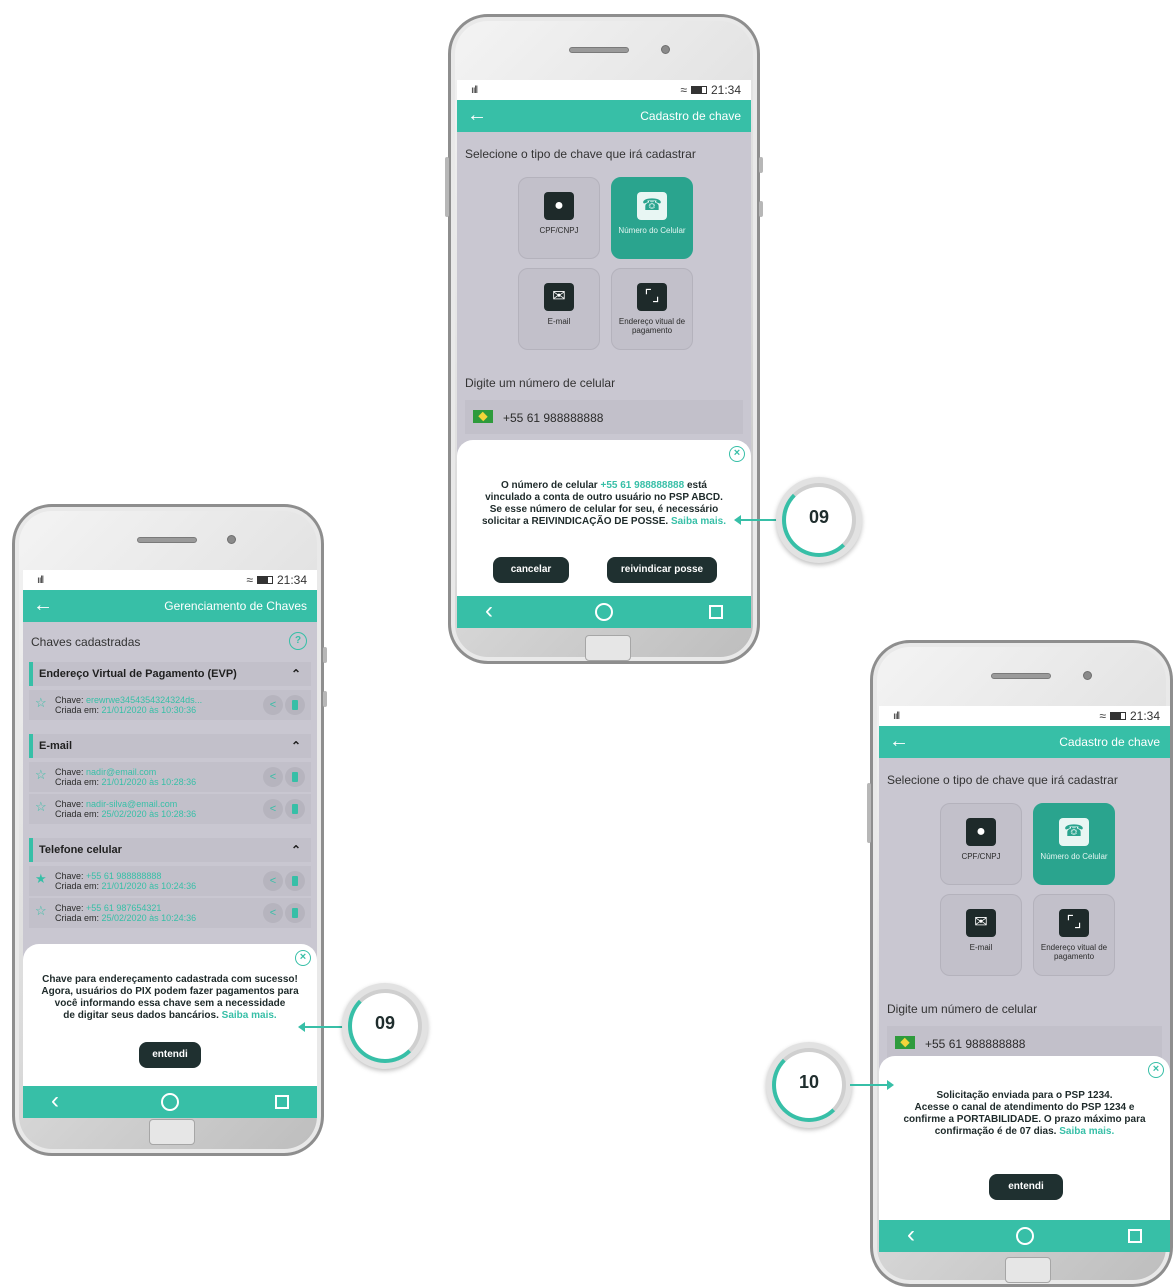 The image size is (1173, 1287). What do you see at coordinates (575, 521) in the screenshot?
I see `dialog-text: solicitar a REIVINDICAÇÃO DE POSSE.` at bounding box center [575, 521].